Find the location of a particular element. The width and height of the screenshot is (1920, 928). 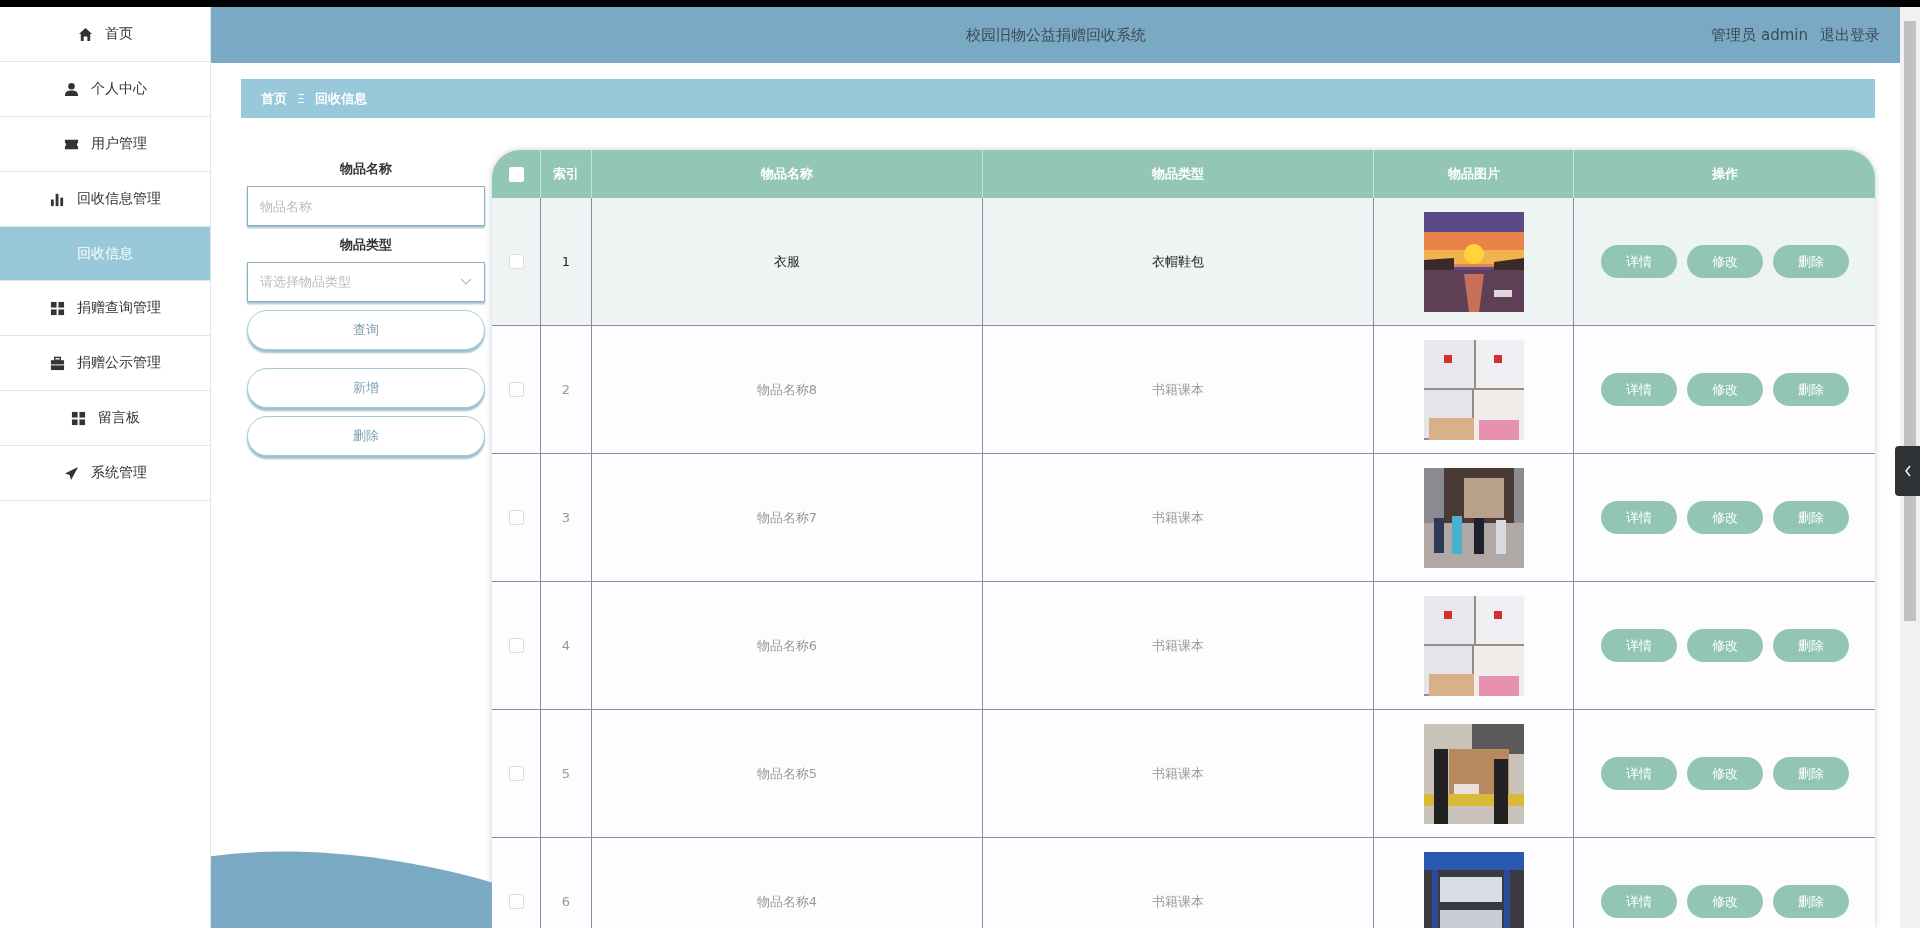

table-cell: 3 is located at coordinates (566, 517).